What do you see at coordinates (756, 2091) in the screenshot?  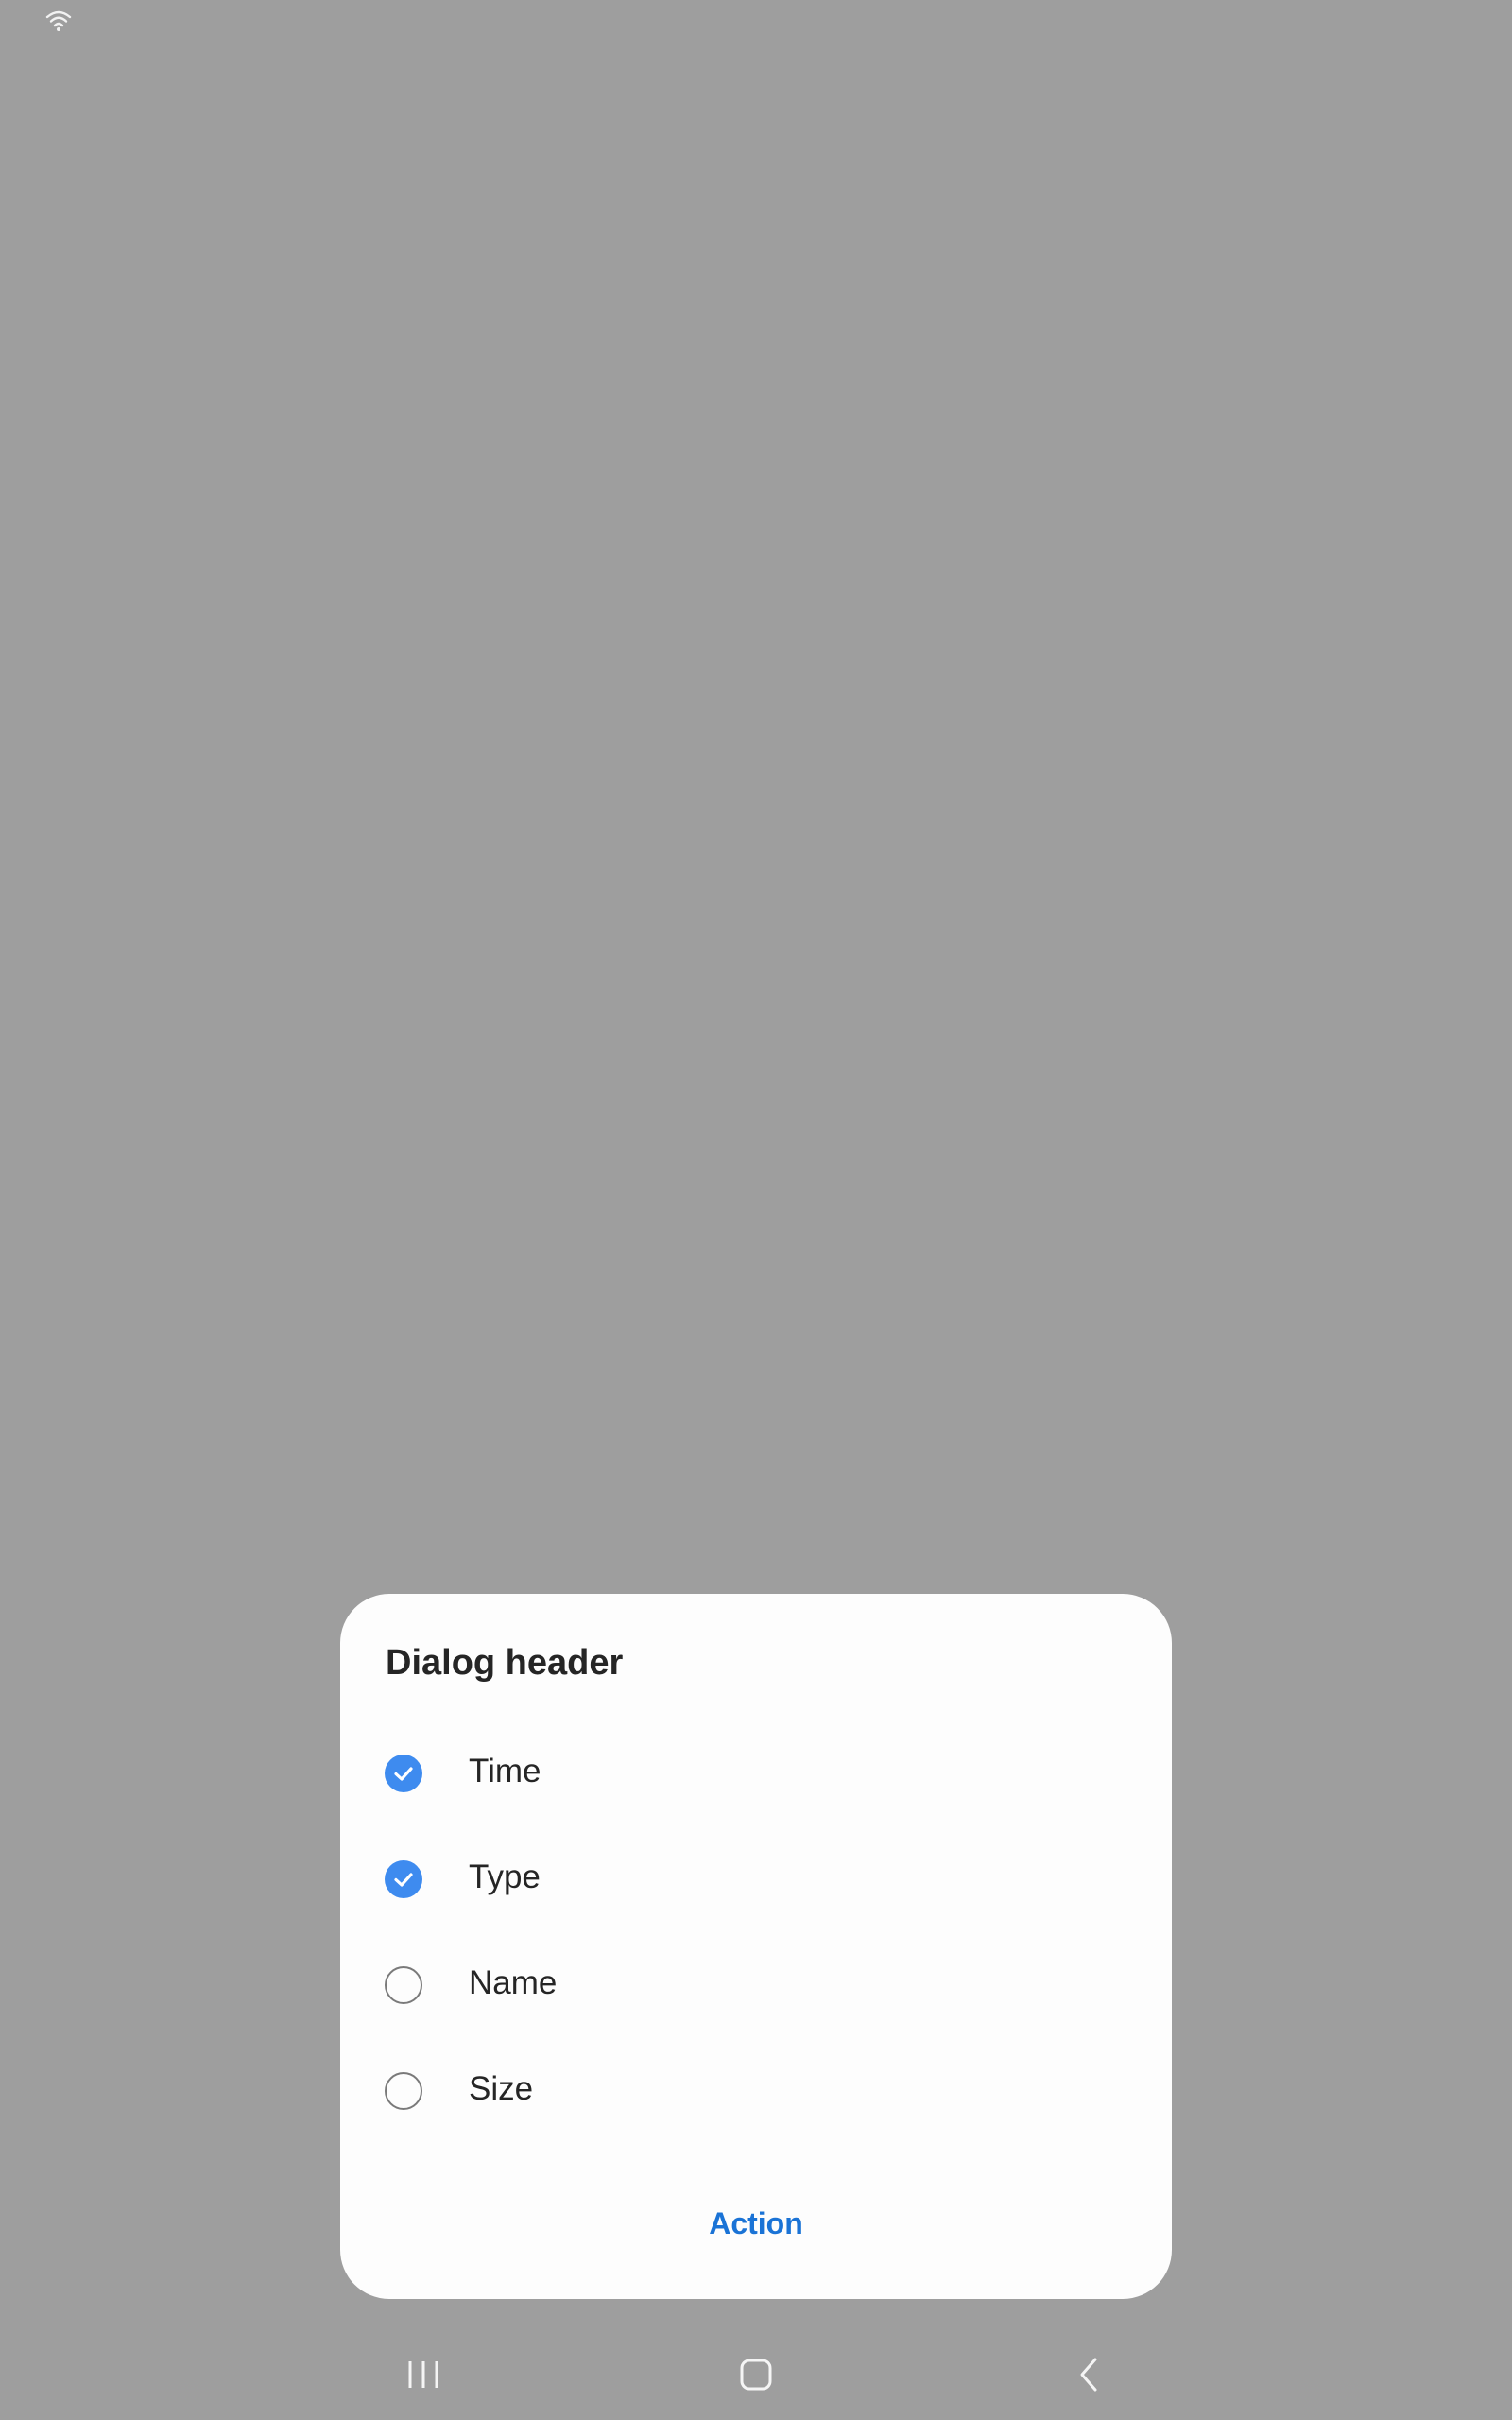 I see `option-size: Size` at bounding box center [756, 2091].